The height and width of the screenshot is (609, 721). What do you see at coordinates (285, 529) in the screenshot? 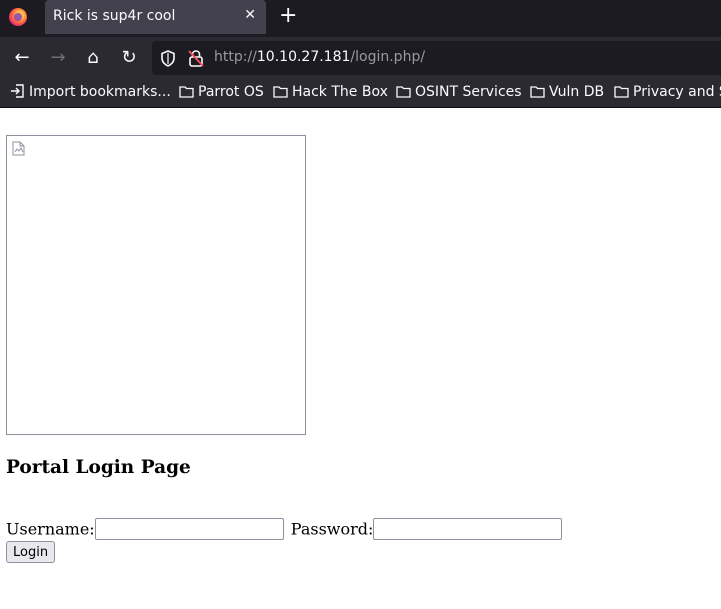
I see `login-form: Username: Password:` at bounding box center [285, 529].